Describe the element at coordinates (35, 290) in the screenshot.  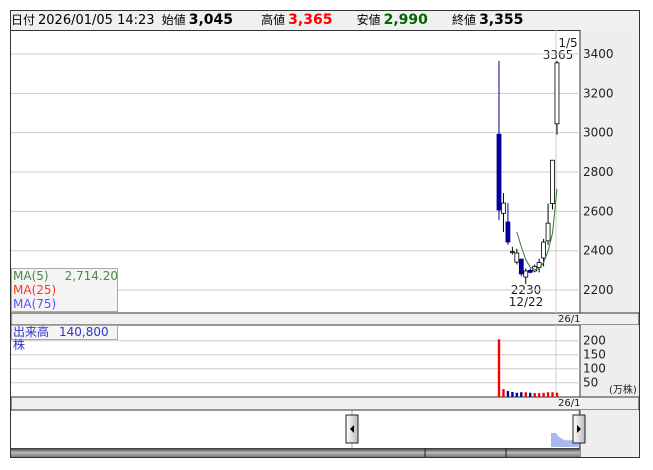
I see `ma25-label: MA(25)` at that location.